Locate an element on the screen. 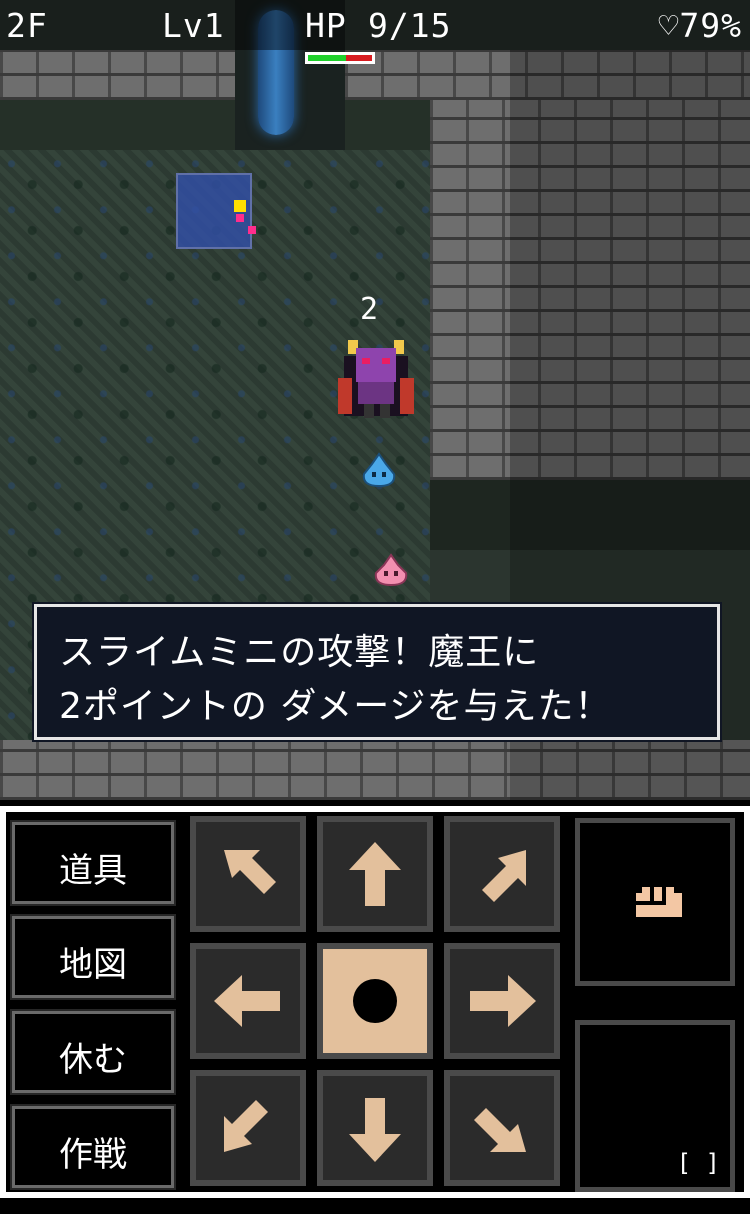 The height and width of the screenshot is (1214, 750). level-indicator: Lv1 is located at coordinates (193, 25).